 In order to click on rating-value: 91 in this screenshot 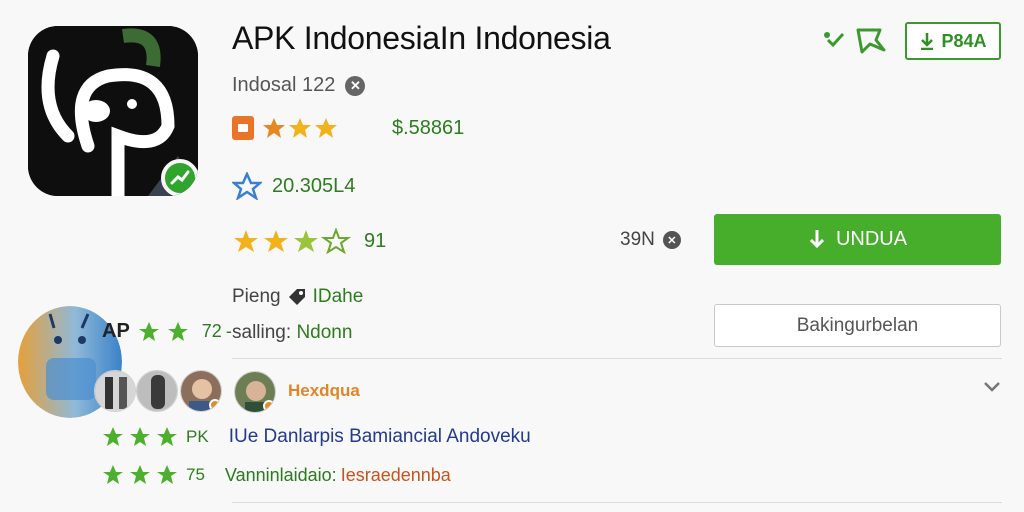, I will do `click(375, 240)`.